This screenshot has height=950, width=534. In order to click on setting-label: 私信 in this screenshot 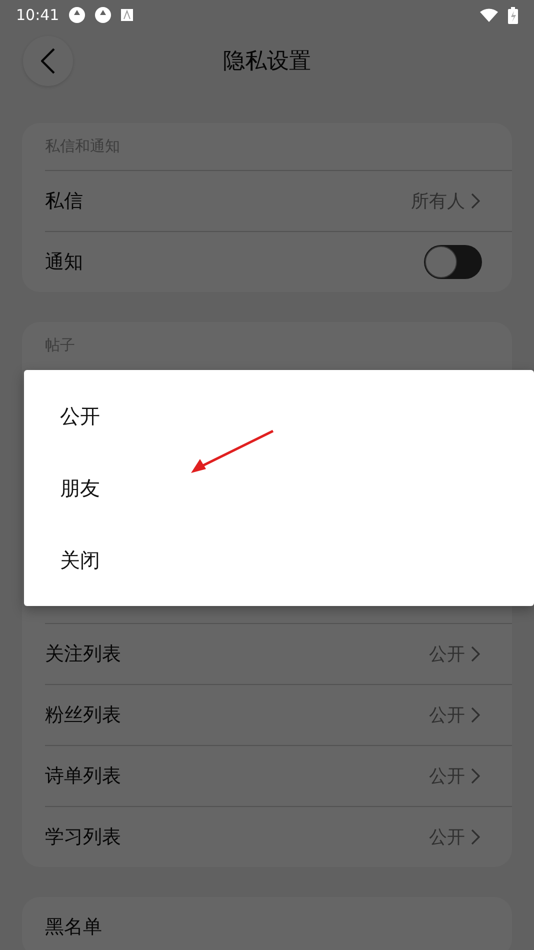, I will do `click(64, 201)`.